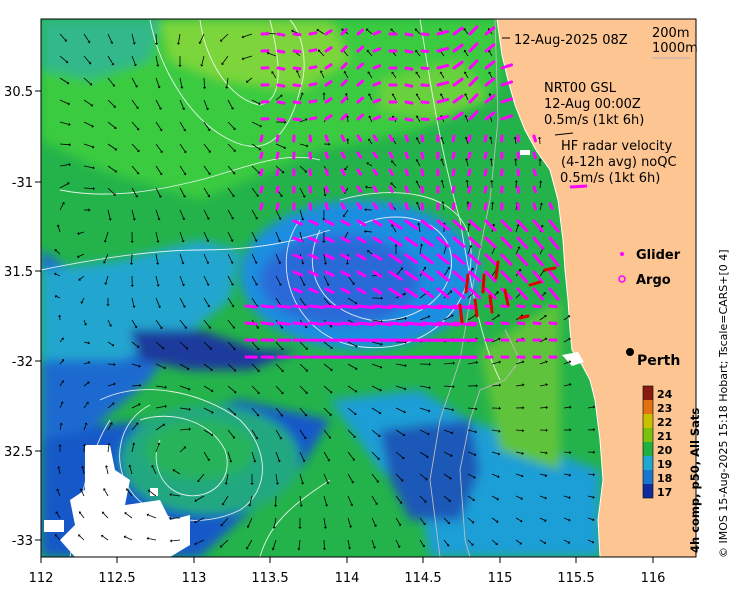  I want to click on y-tick-label: -33, so click(22, 541).